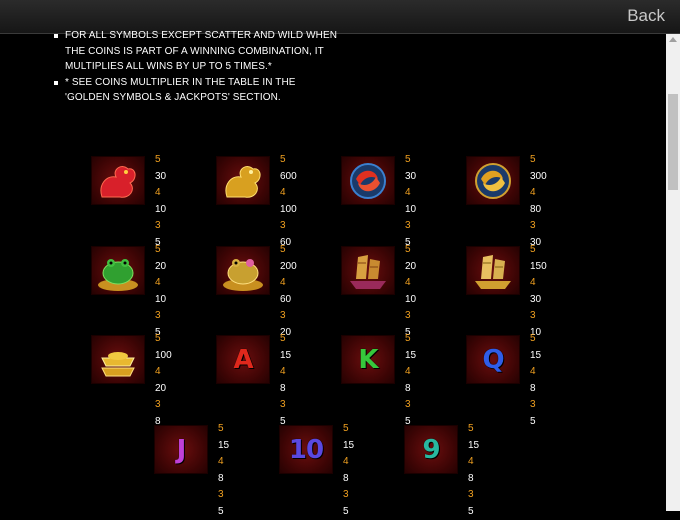 Image resolution: width=680 pixels, height=520 pixels. I want to click on gold-ingot-icon, so click(118, 359).